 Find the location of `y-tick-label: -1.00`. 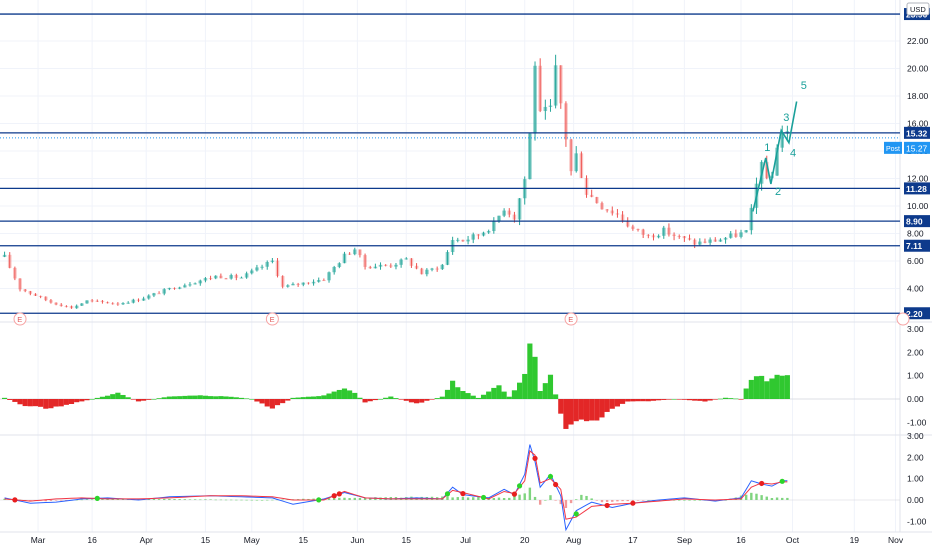

y-tick-label: -1.00 is located at coordinates (917, 521).